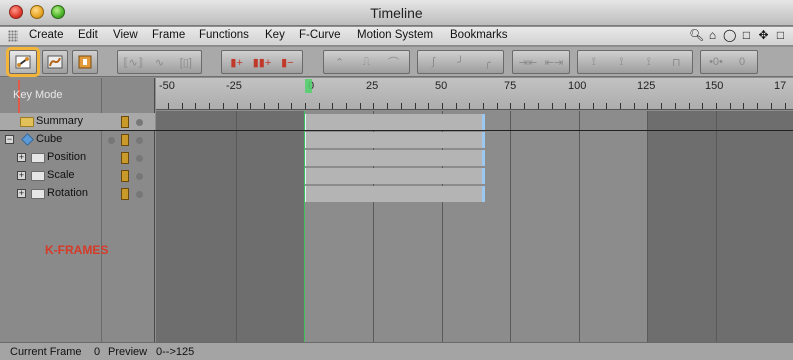  I want to click on menu-right-icons: 🔍︎ ⌂ ◯ □ ✥ □, so click(738, 35).